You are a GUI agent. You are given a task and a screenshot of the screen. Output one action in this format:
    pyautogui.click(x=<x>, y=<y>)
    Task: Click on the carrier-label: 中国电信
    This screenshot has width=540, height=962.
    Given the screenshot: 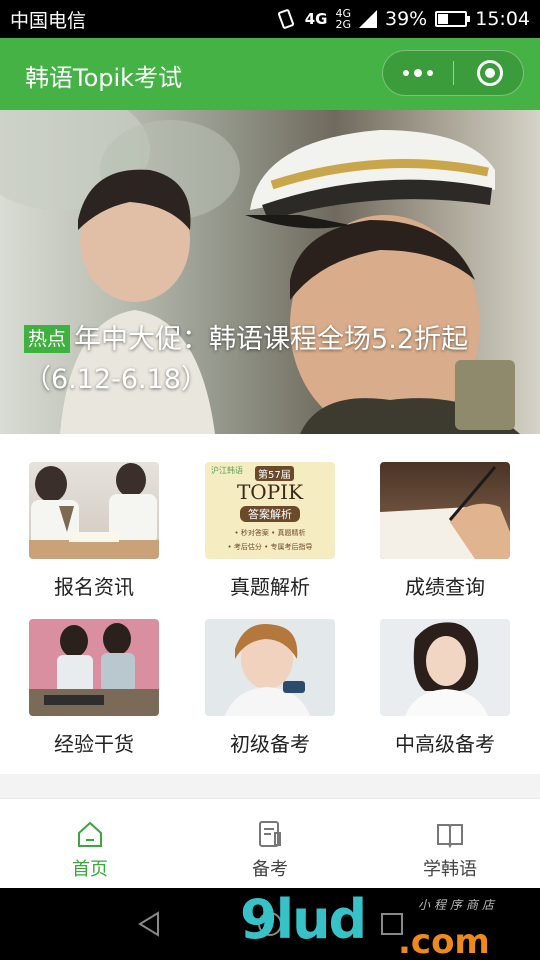 What is the action you would take?
    pyautogui.click(x=48, y=20)
    